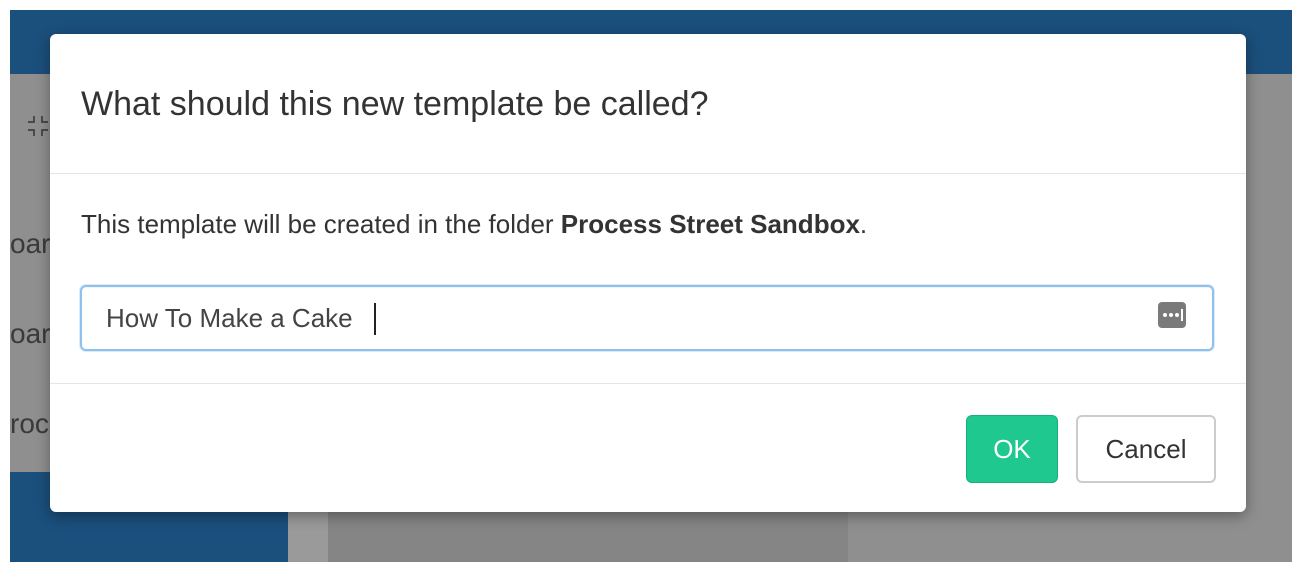  I want to click on background-item: roc, so click(29, 423).